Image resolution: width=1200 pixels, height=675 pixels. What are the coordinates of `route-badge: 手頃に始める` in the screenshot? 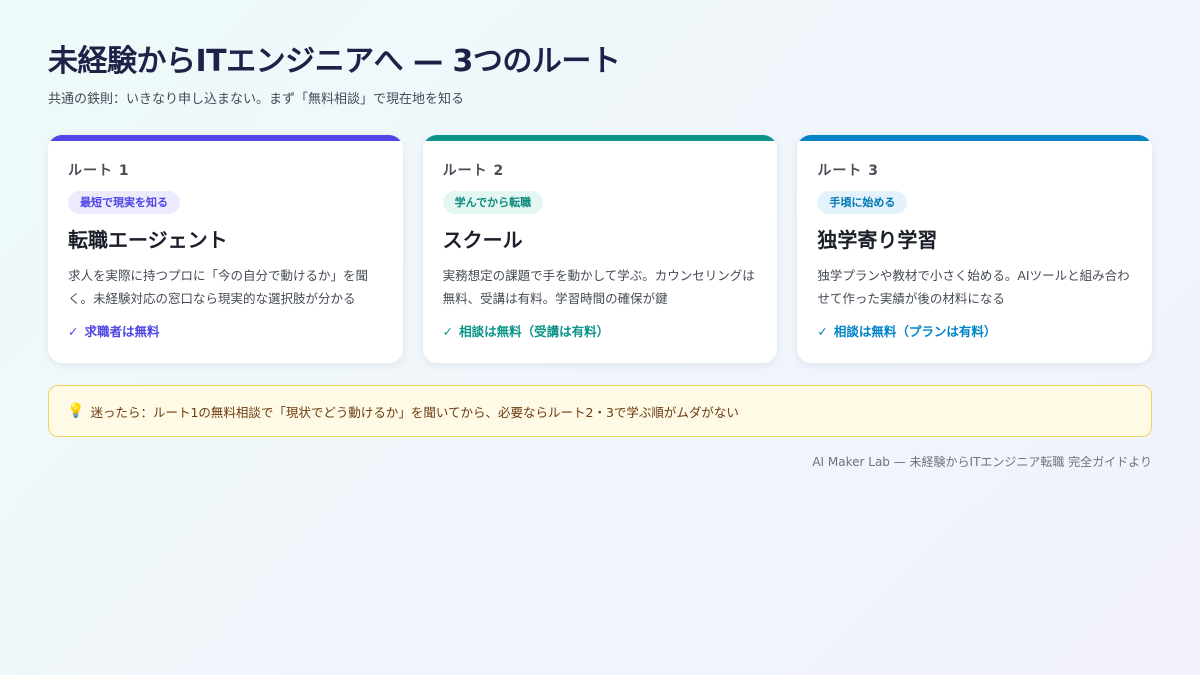 It's located at (862, 202).